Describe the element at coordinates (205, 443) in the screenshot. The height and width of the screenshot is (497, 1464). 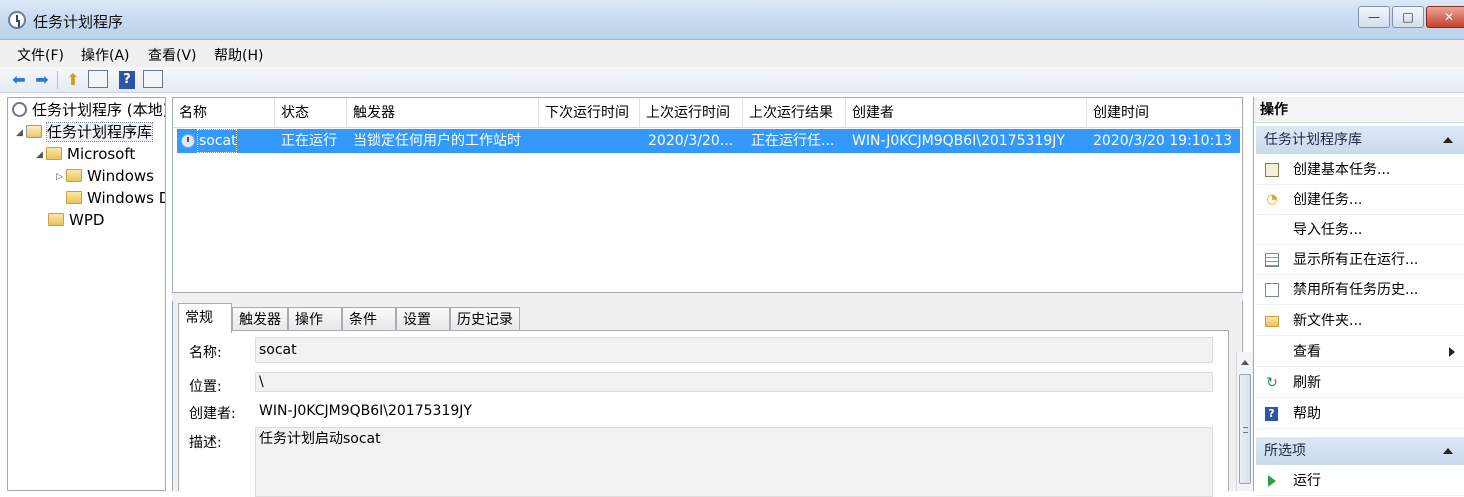
I see `description-label: 描述:` at that location.